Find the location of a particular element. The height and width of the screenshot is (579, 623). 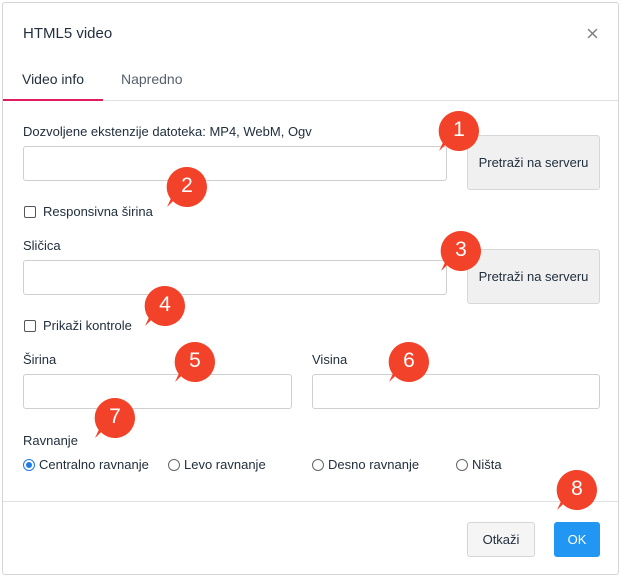

marker-number: 5 is located at coordinates (195, 360).